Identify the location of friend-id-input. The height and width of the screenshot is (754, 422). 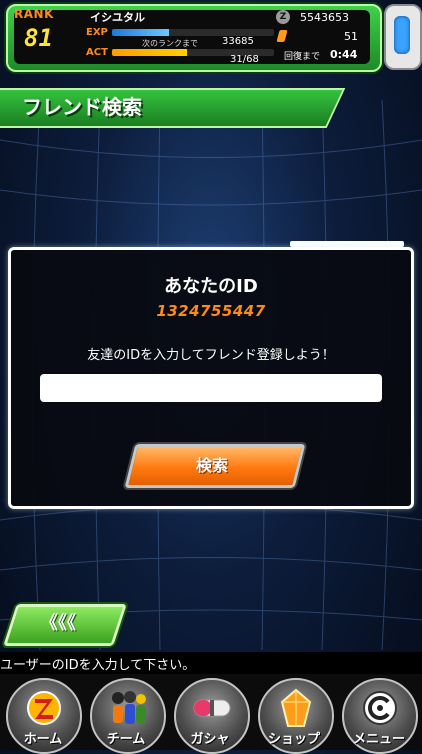
(211, 388).